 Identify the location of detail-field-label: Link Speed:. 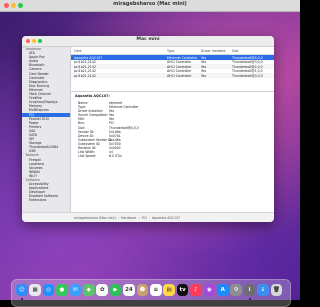
(87, 156).